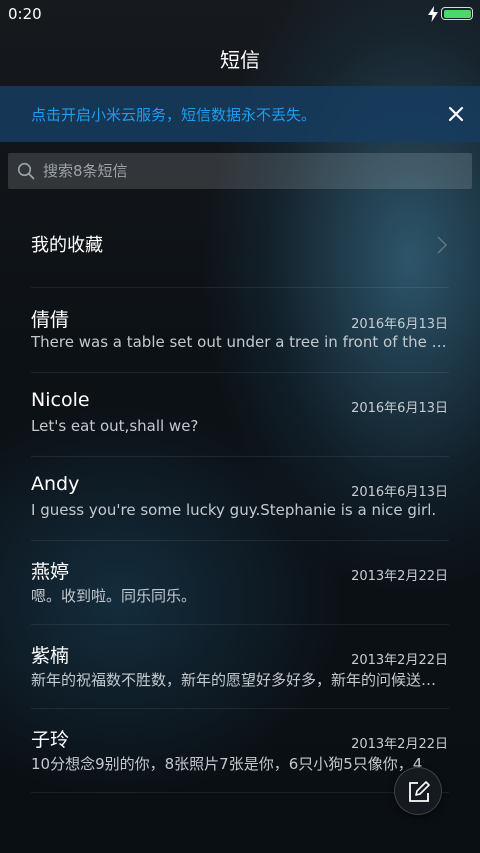  I want to click on contact-name: 倩倩, so click(50, 320).